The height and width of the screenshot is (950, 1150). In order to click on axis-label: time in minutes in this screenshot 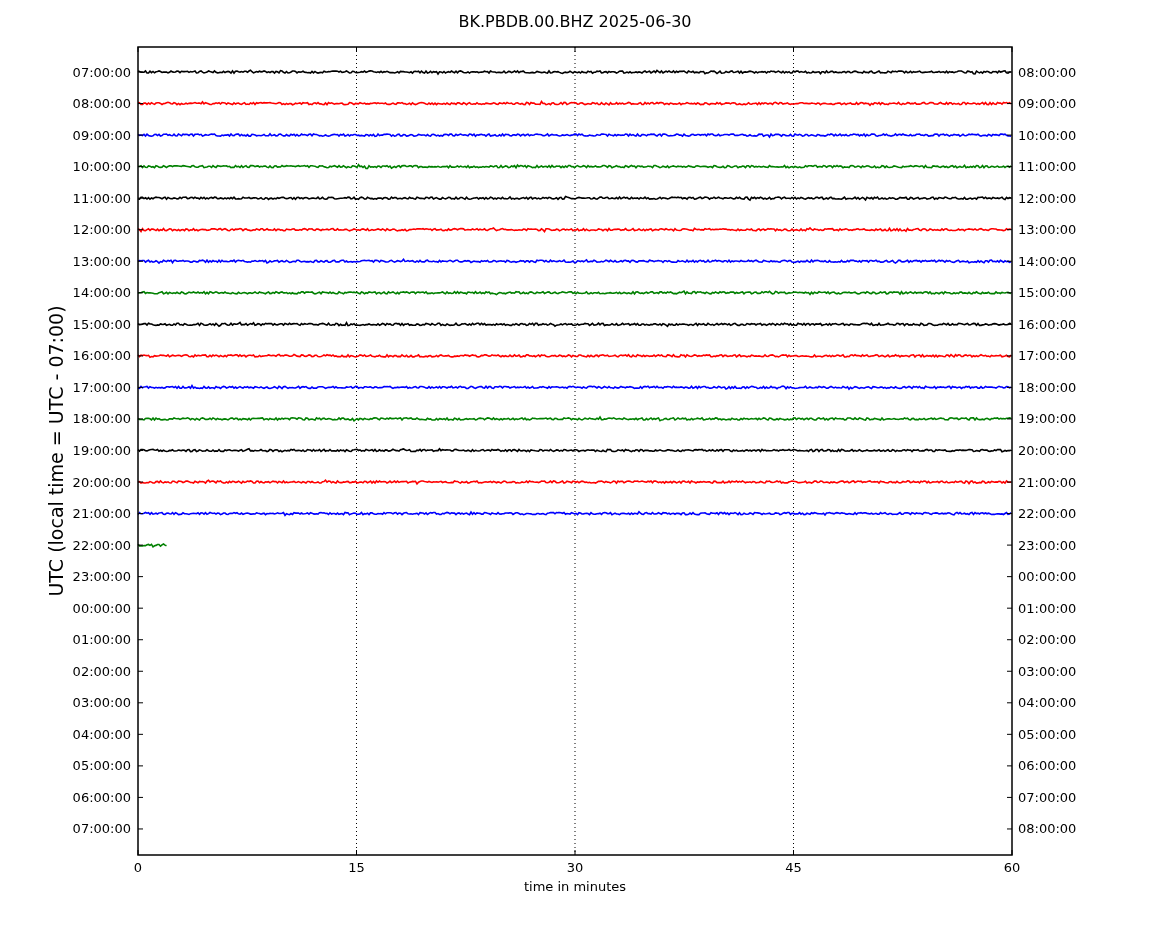, I will do `click(575, 886)`.